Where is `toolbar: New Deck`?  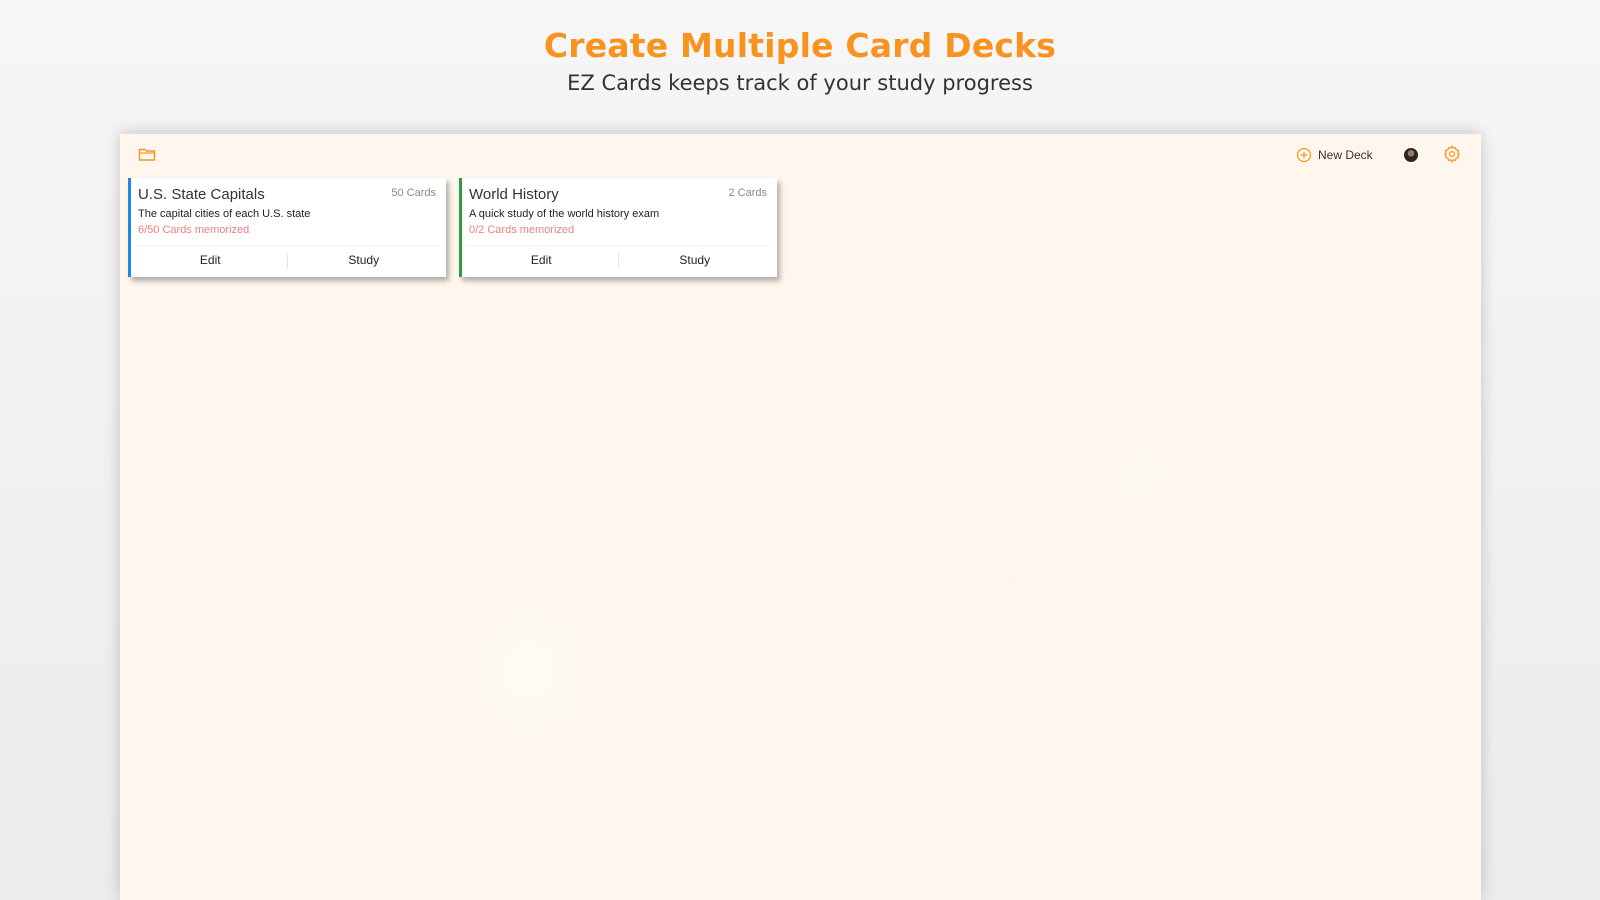
toolbar: New Deck is located at coordinates (800, 154).